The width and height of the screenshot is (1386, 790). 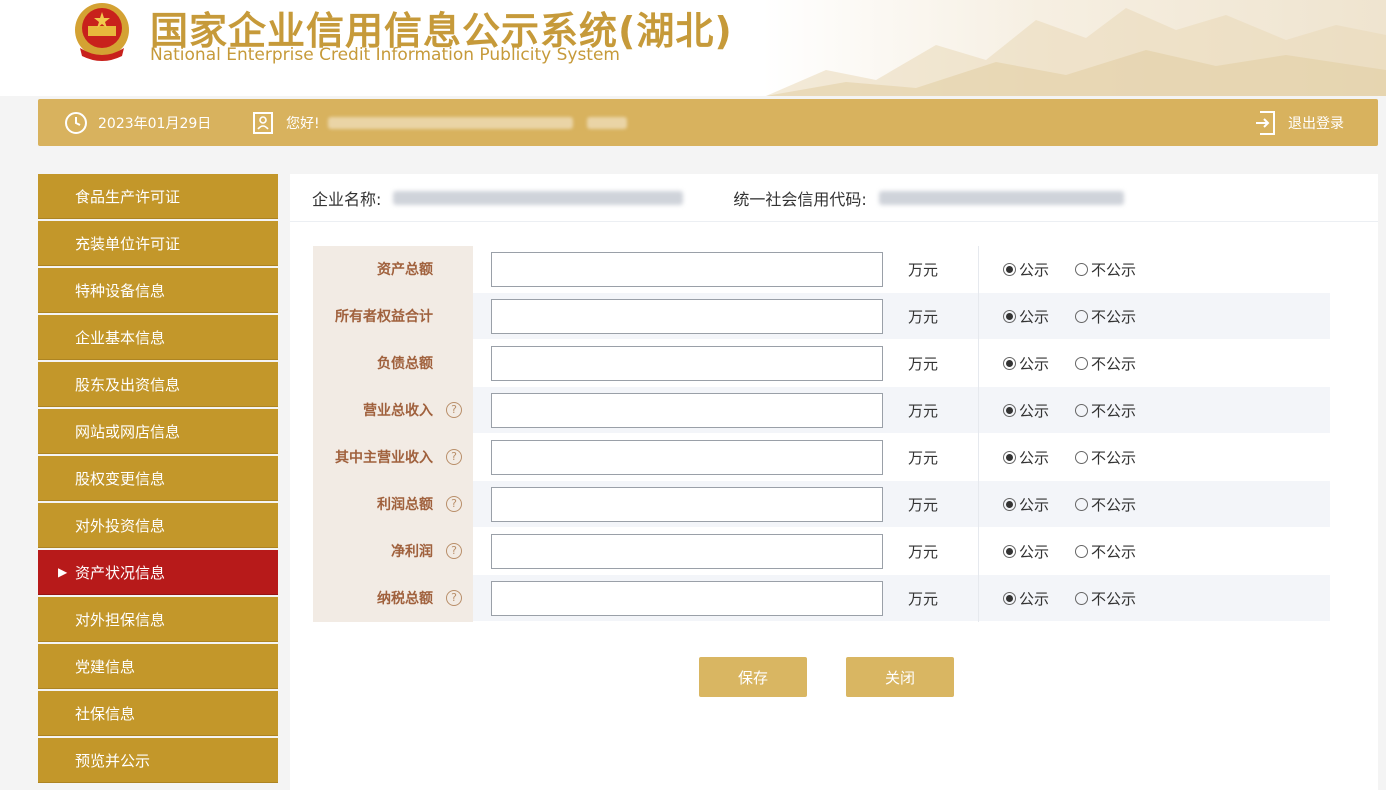 I want to click on field-label-cell: 净利润?, so click(x=393, y=551).